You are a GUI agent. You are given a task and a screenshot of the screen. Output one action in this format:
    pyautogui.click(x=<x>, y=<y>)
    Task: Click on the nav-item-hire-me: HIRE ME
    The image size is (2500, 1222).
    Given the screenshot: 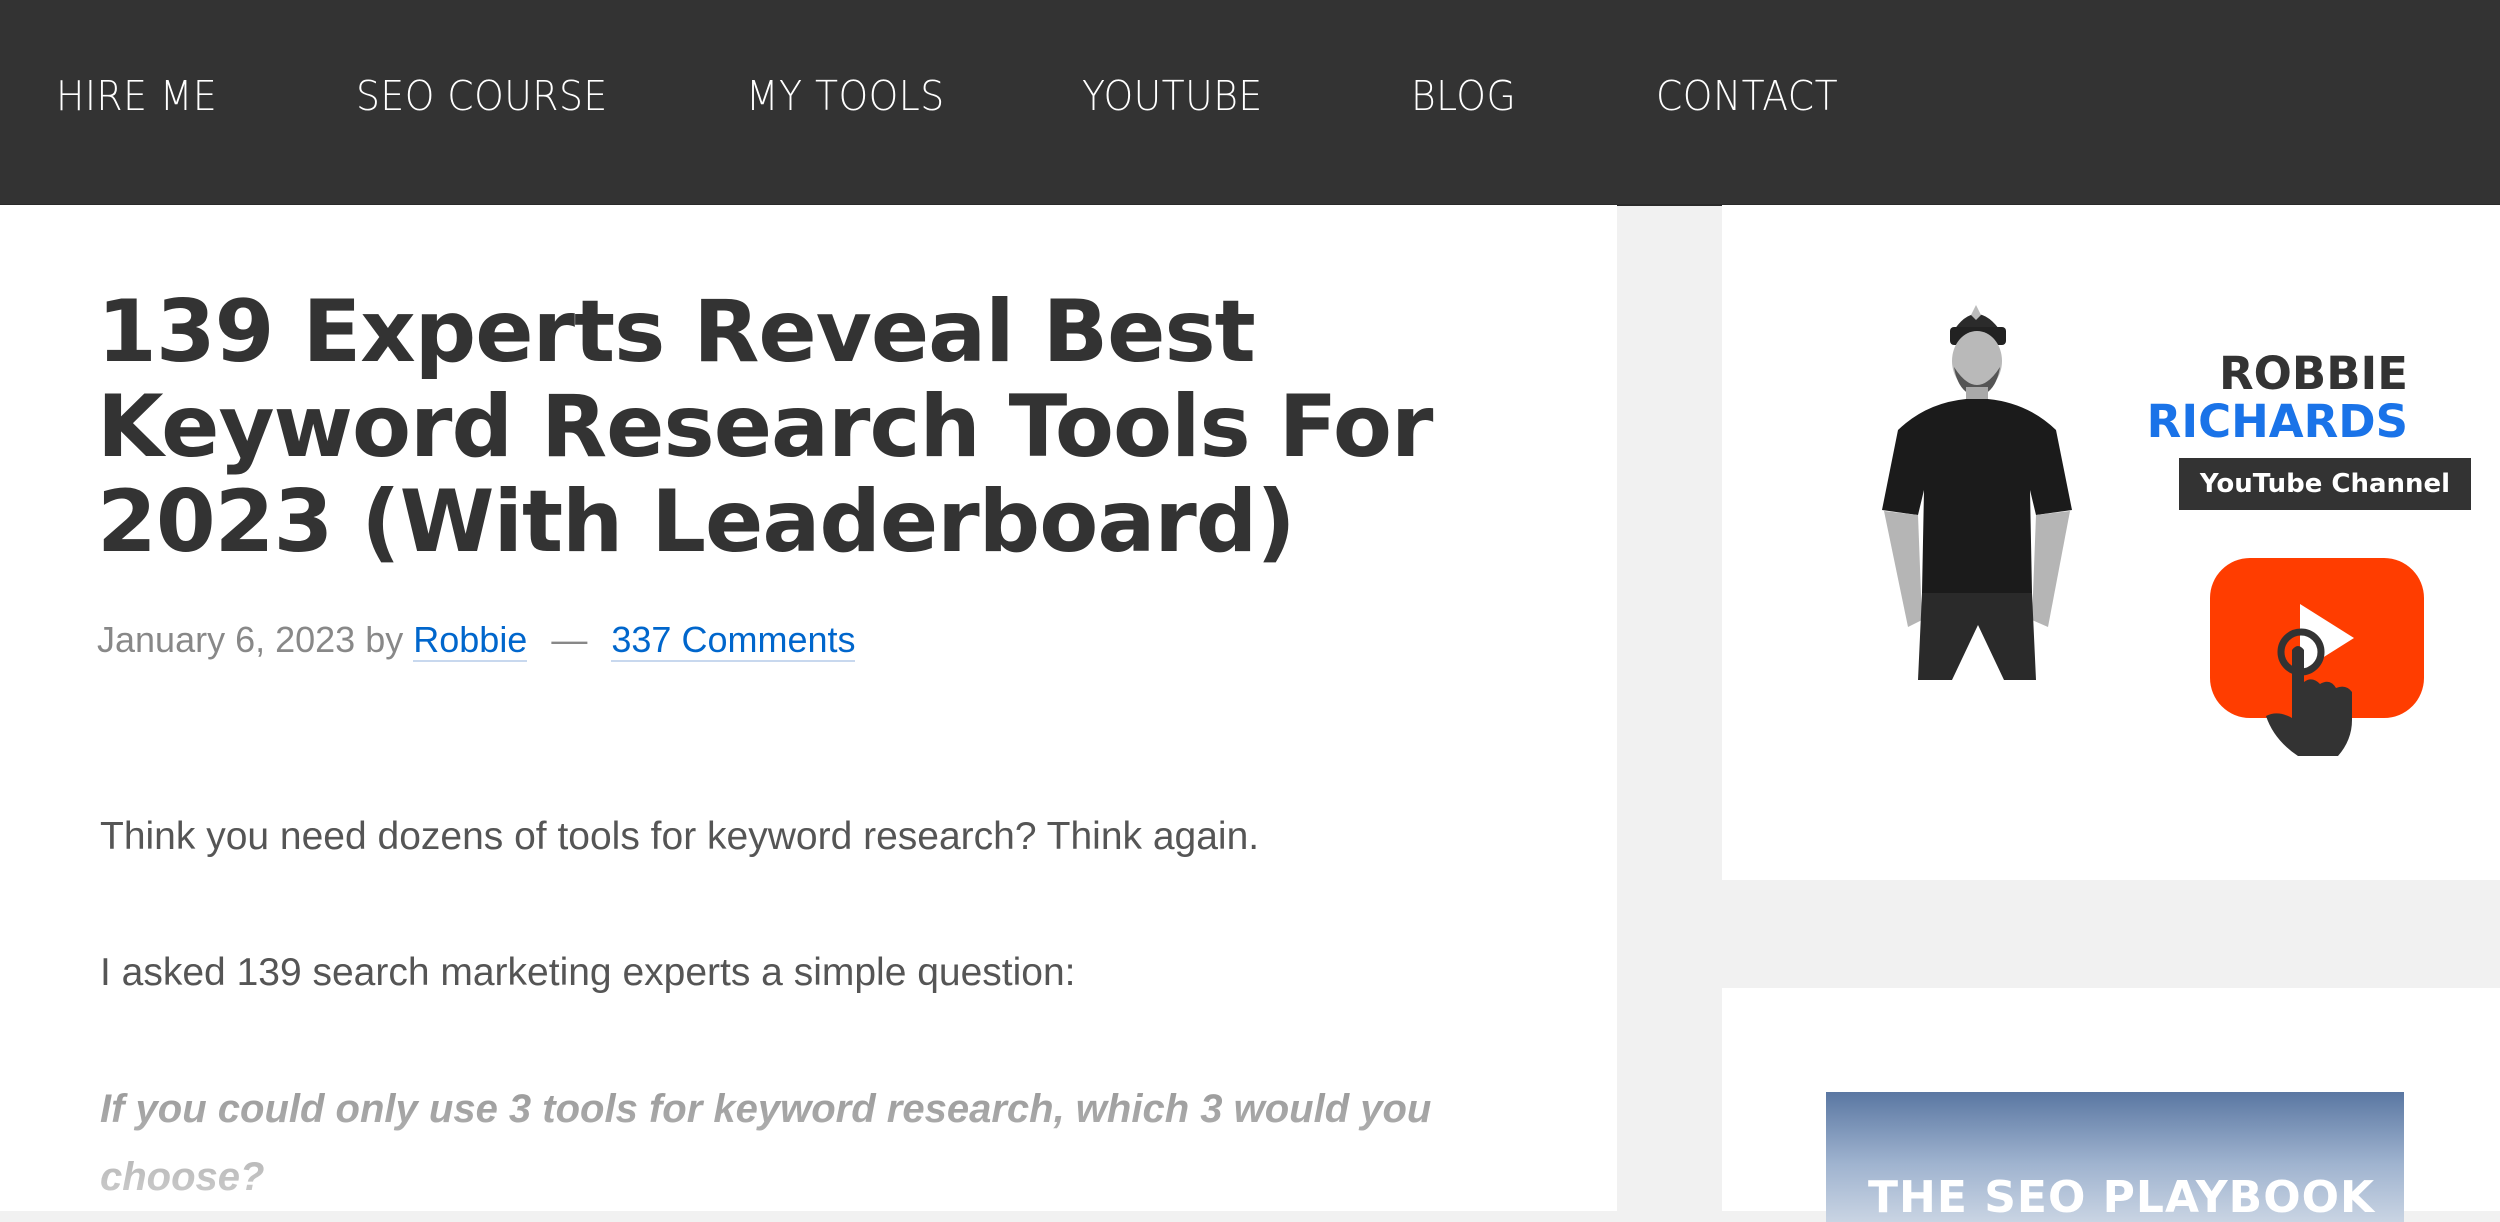 What is the action you would take?
    pyautogui.click(x=136, y=96)
    